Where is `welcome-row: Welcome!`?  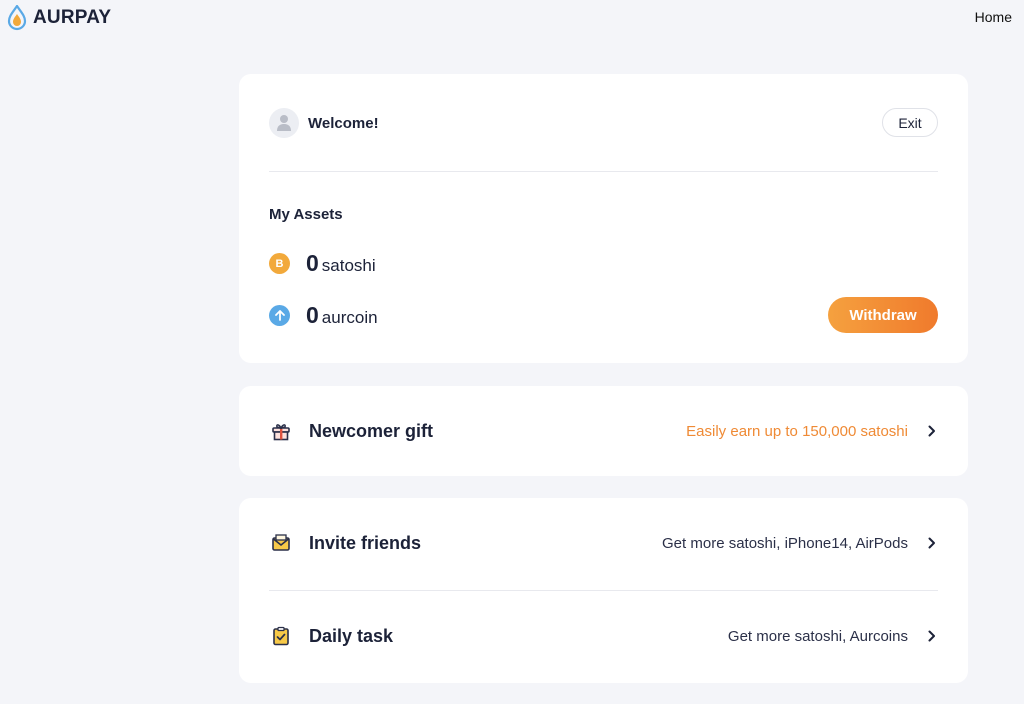 welcome-row: Welcome! is located at coordinates (324, 123).